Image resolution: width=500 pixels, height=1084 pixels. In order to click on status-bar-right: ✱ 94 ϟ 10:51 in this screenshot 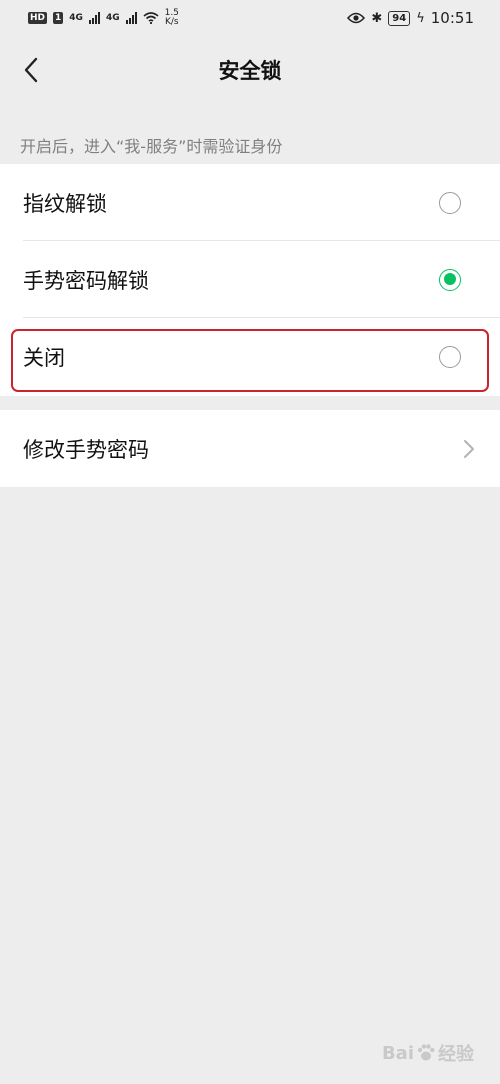, I will do `click(410, 18)`.